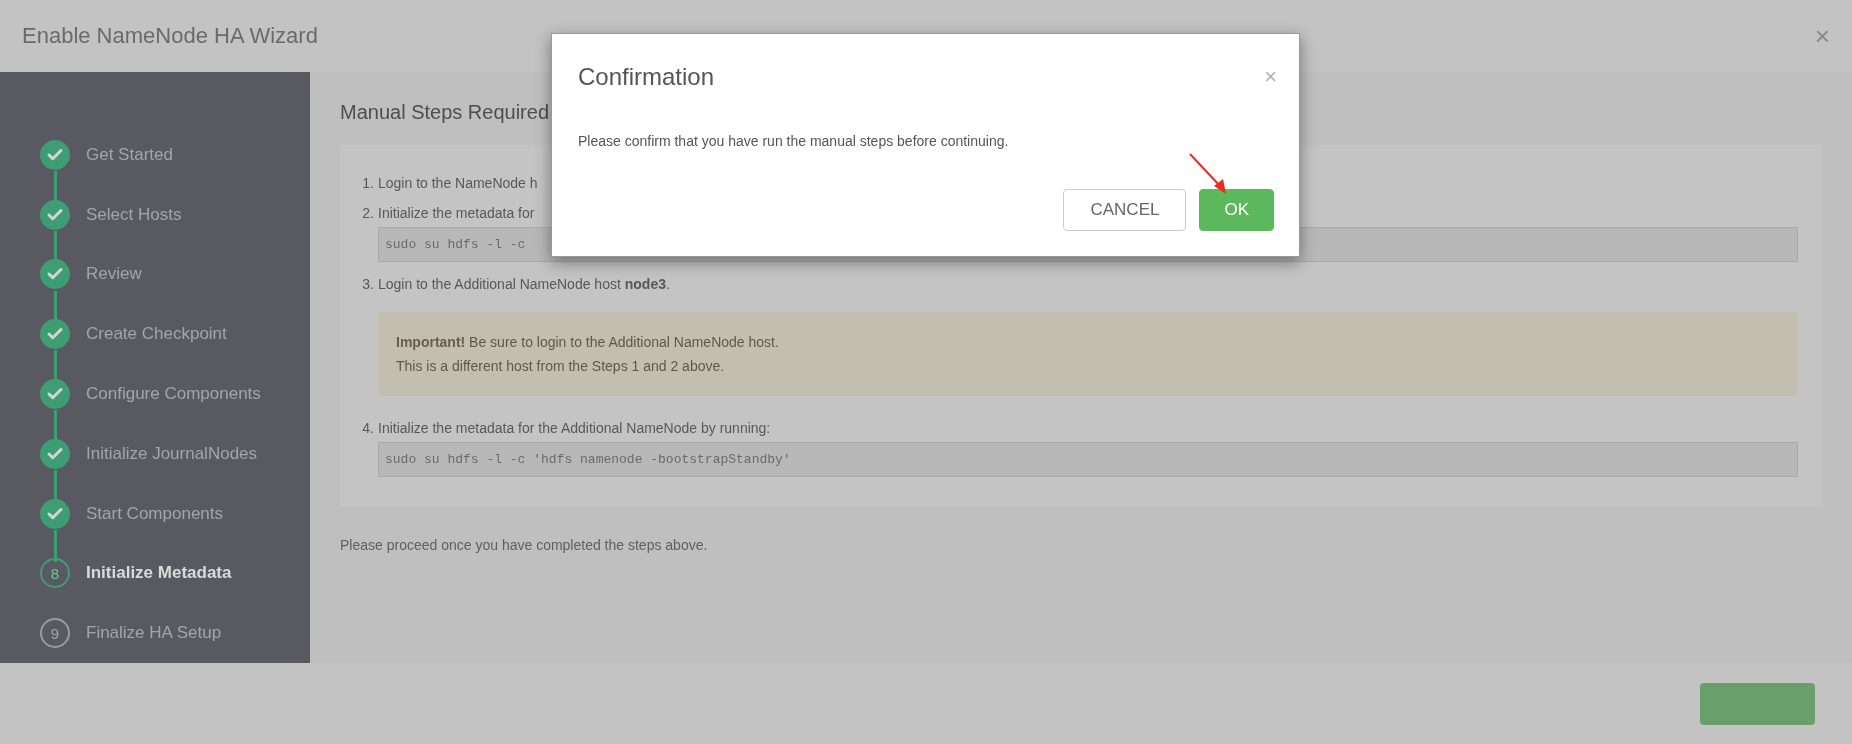 The image size is (1852, 744). I want to click on step-label: Create Checkpoint, so click(156, 334).